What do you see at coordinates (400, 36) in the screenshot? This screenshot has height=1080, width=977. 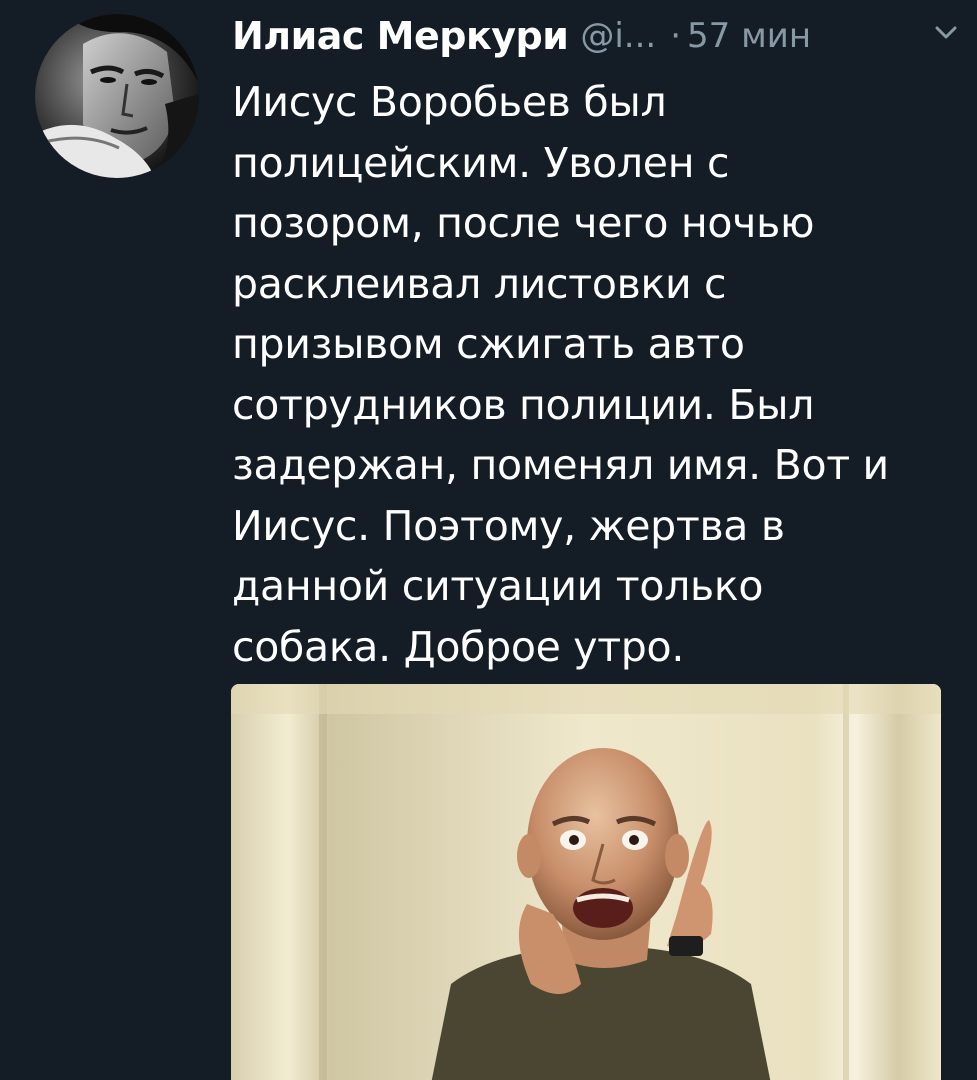 I see `author-name: Илиас Меркури` at bounding box center [400, 36].